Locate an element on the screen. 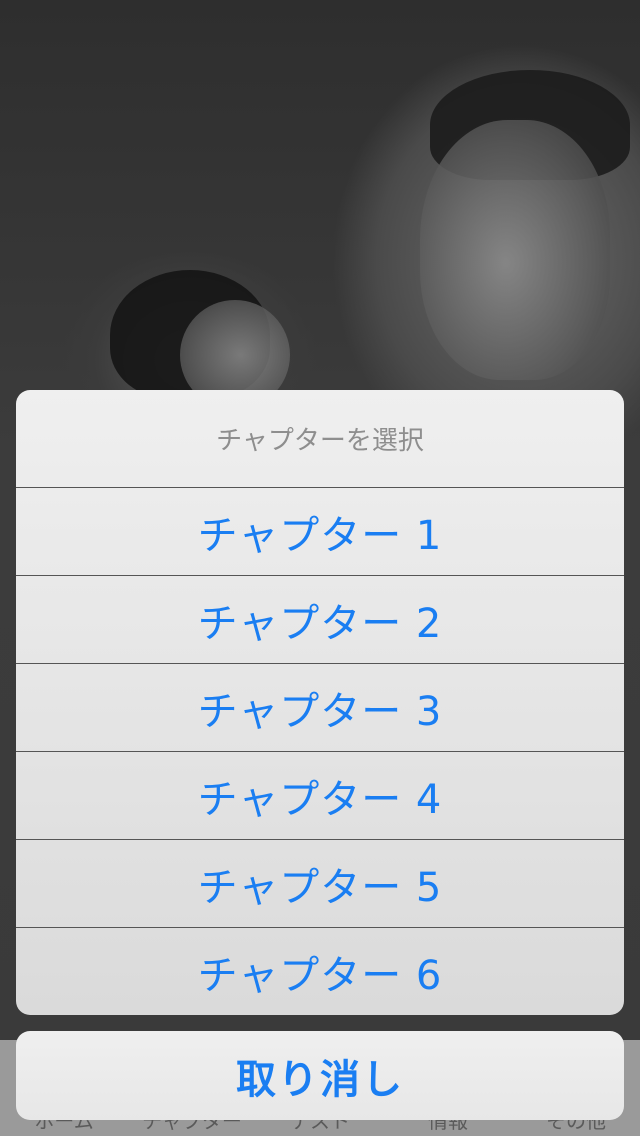  chapter-option-2: チャプター 2 is located at coordinates (320, 620).